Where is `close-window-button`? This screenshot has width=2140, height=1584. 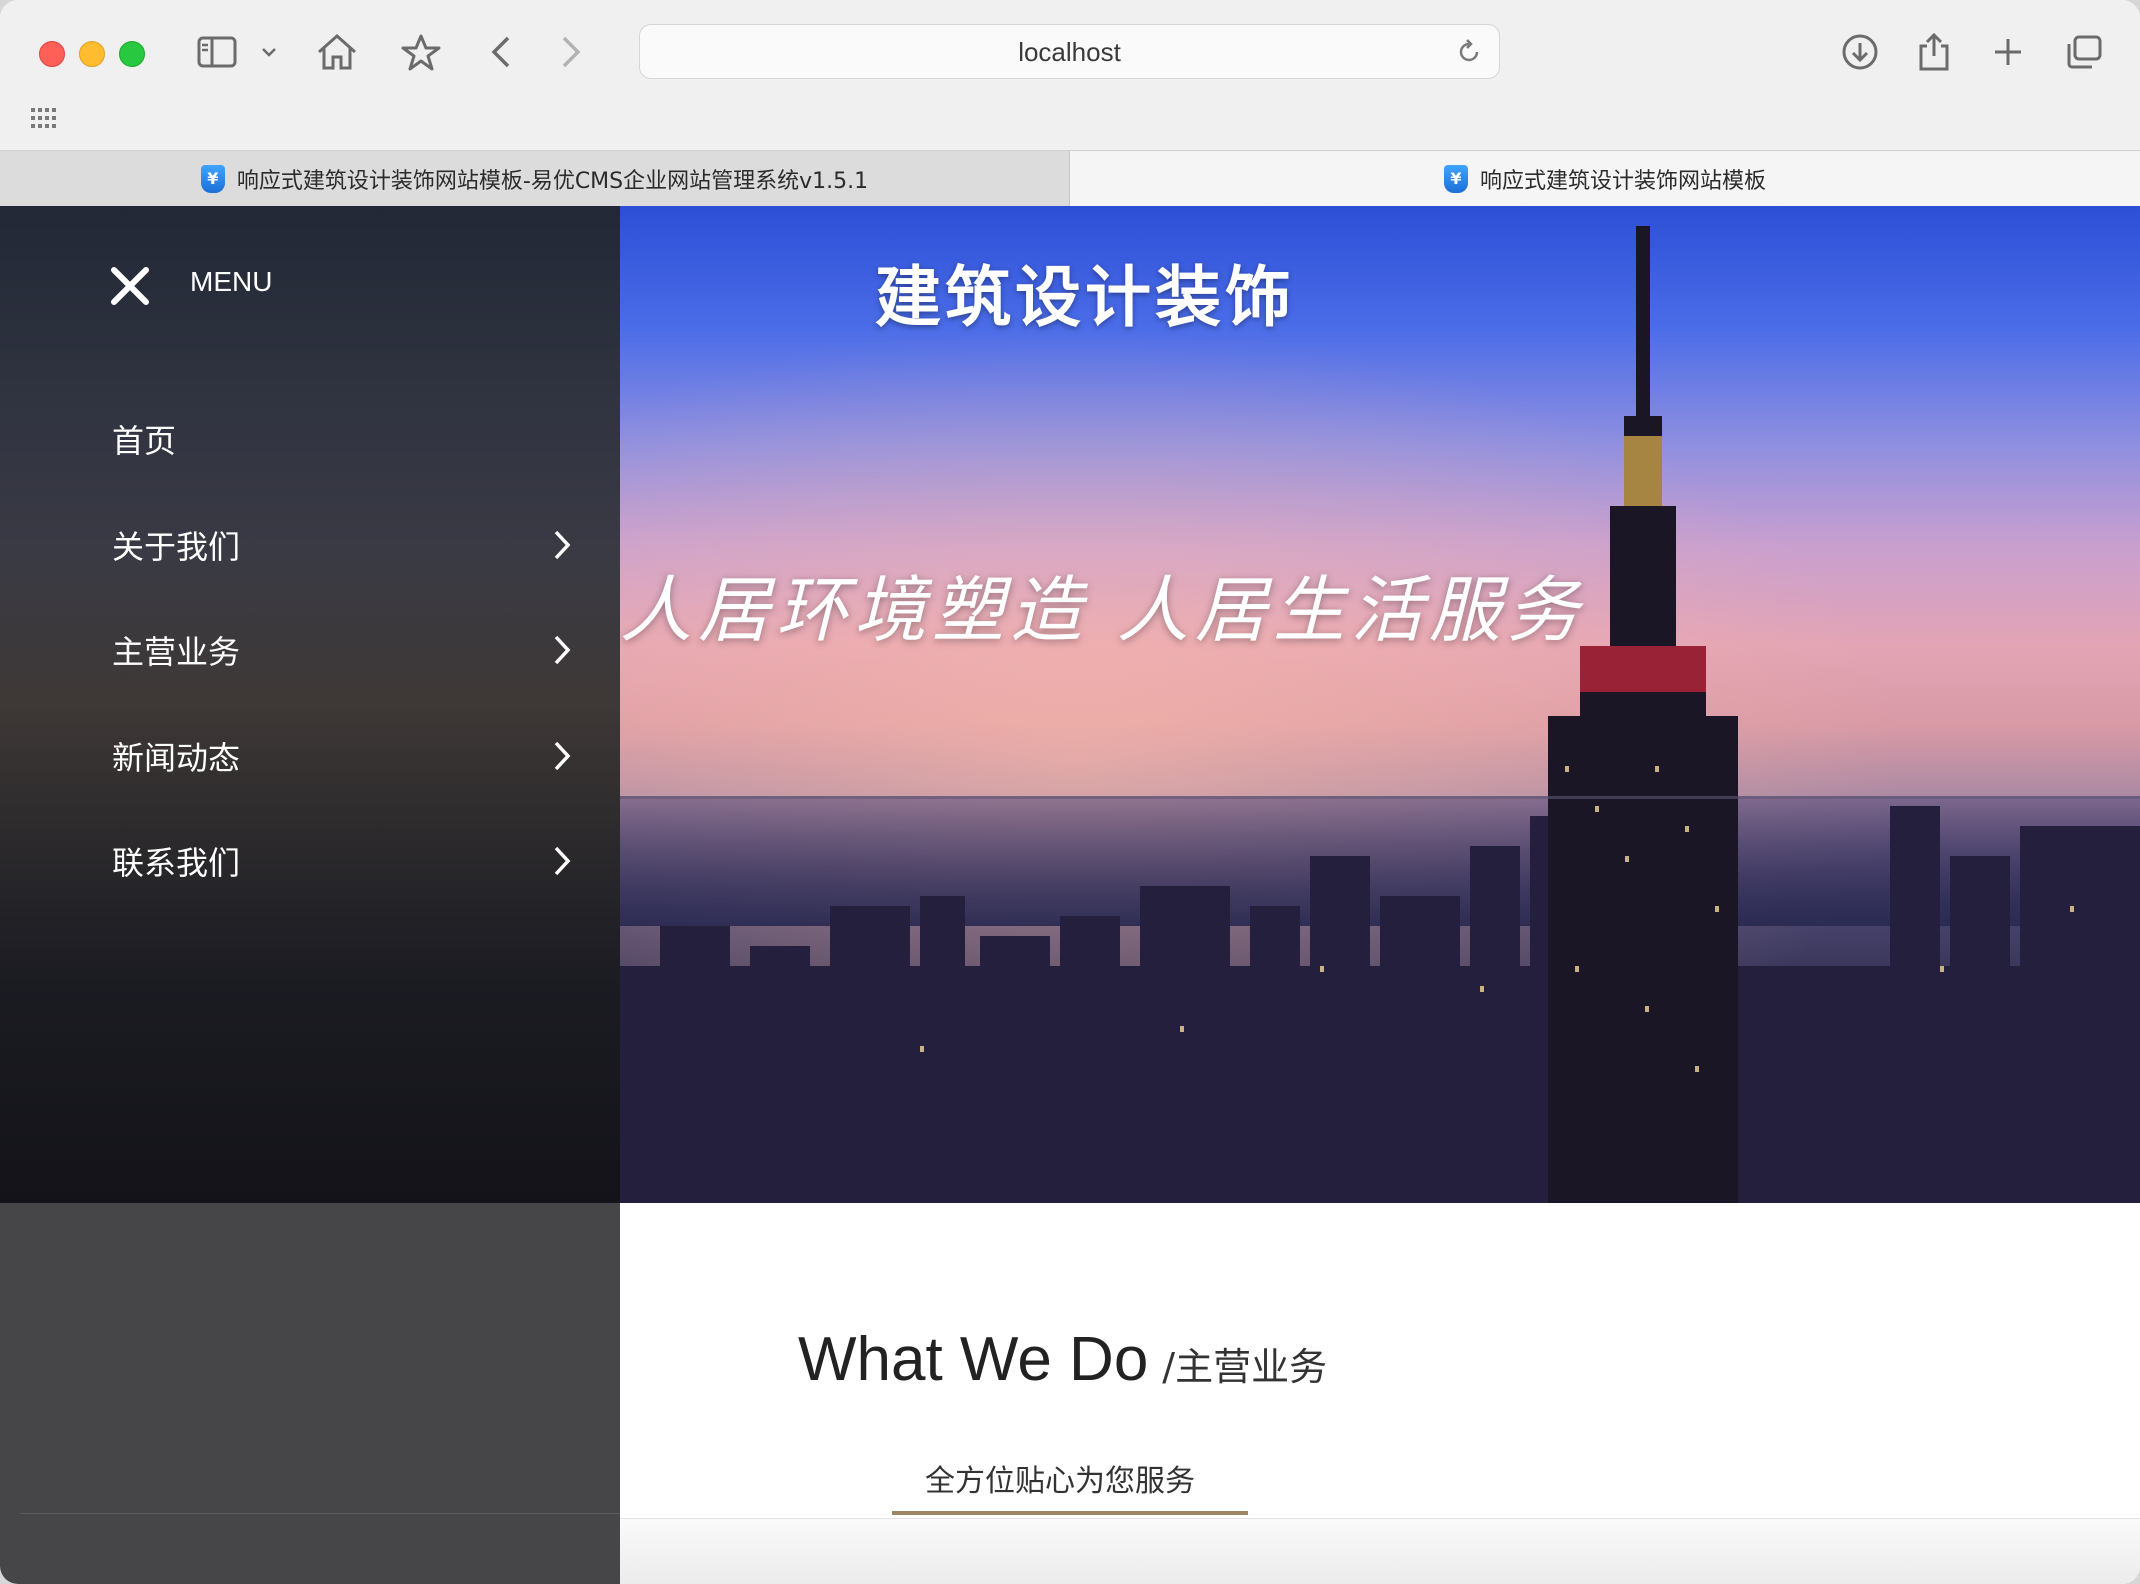
close-window-button is located at coordinates (52, 54).